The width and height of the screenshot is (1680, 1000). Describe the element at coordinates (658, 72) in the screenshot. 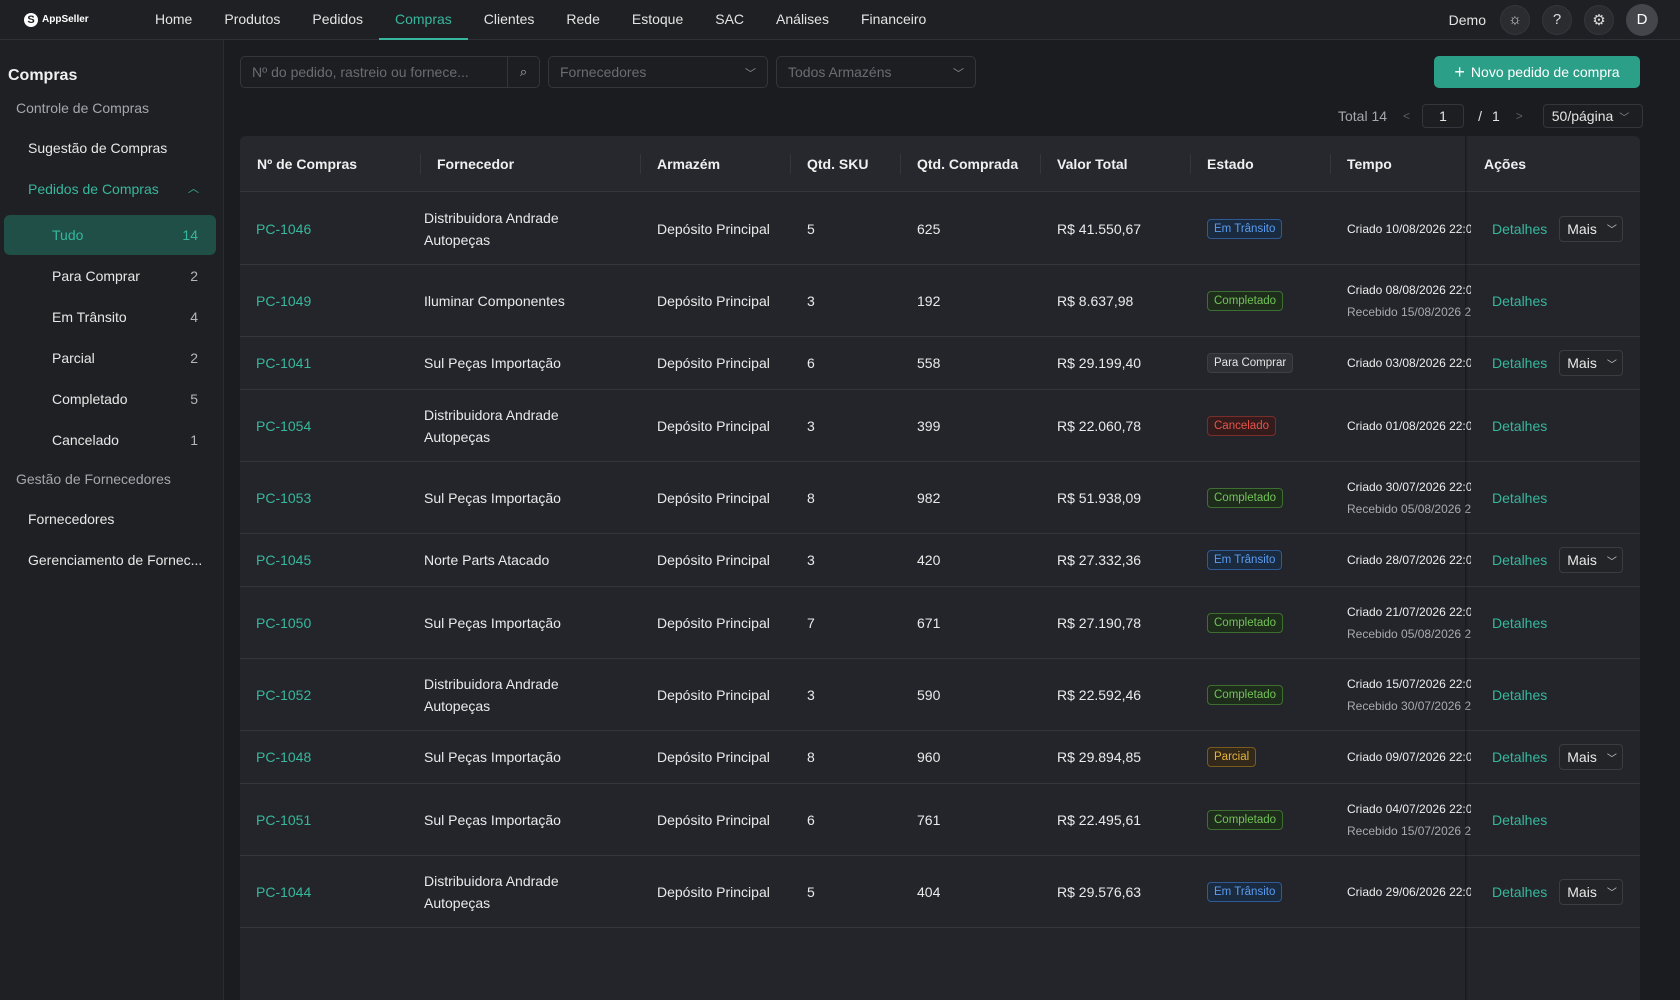

I see `supplier-select: Fornecedores ﹀` at that location.